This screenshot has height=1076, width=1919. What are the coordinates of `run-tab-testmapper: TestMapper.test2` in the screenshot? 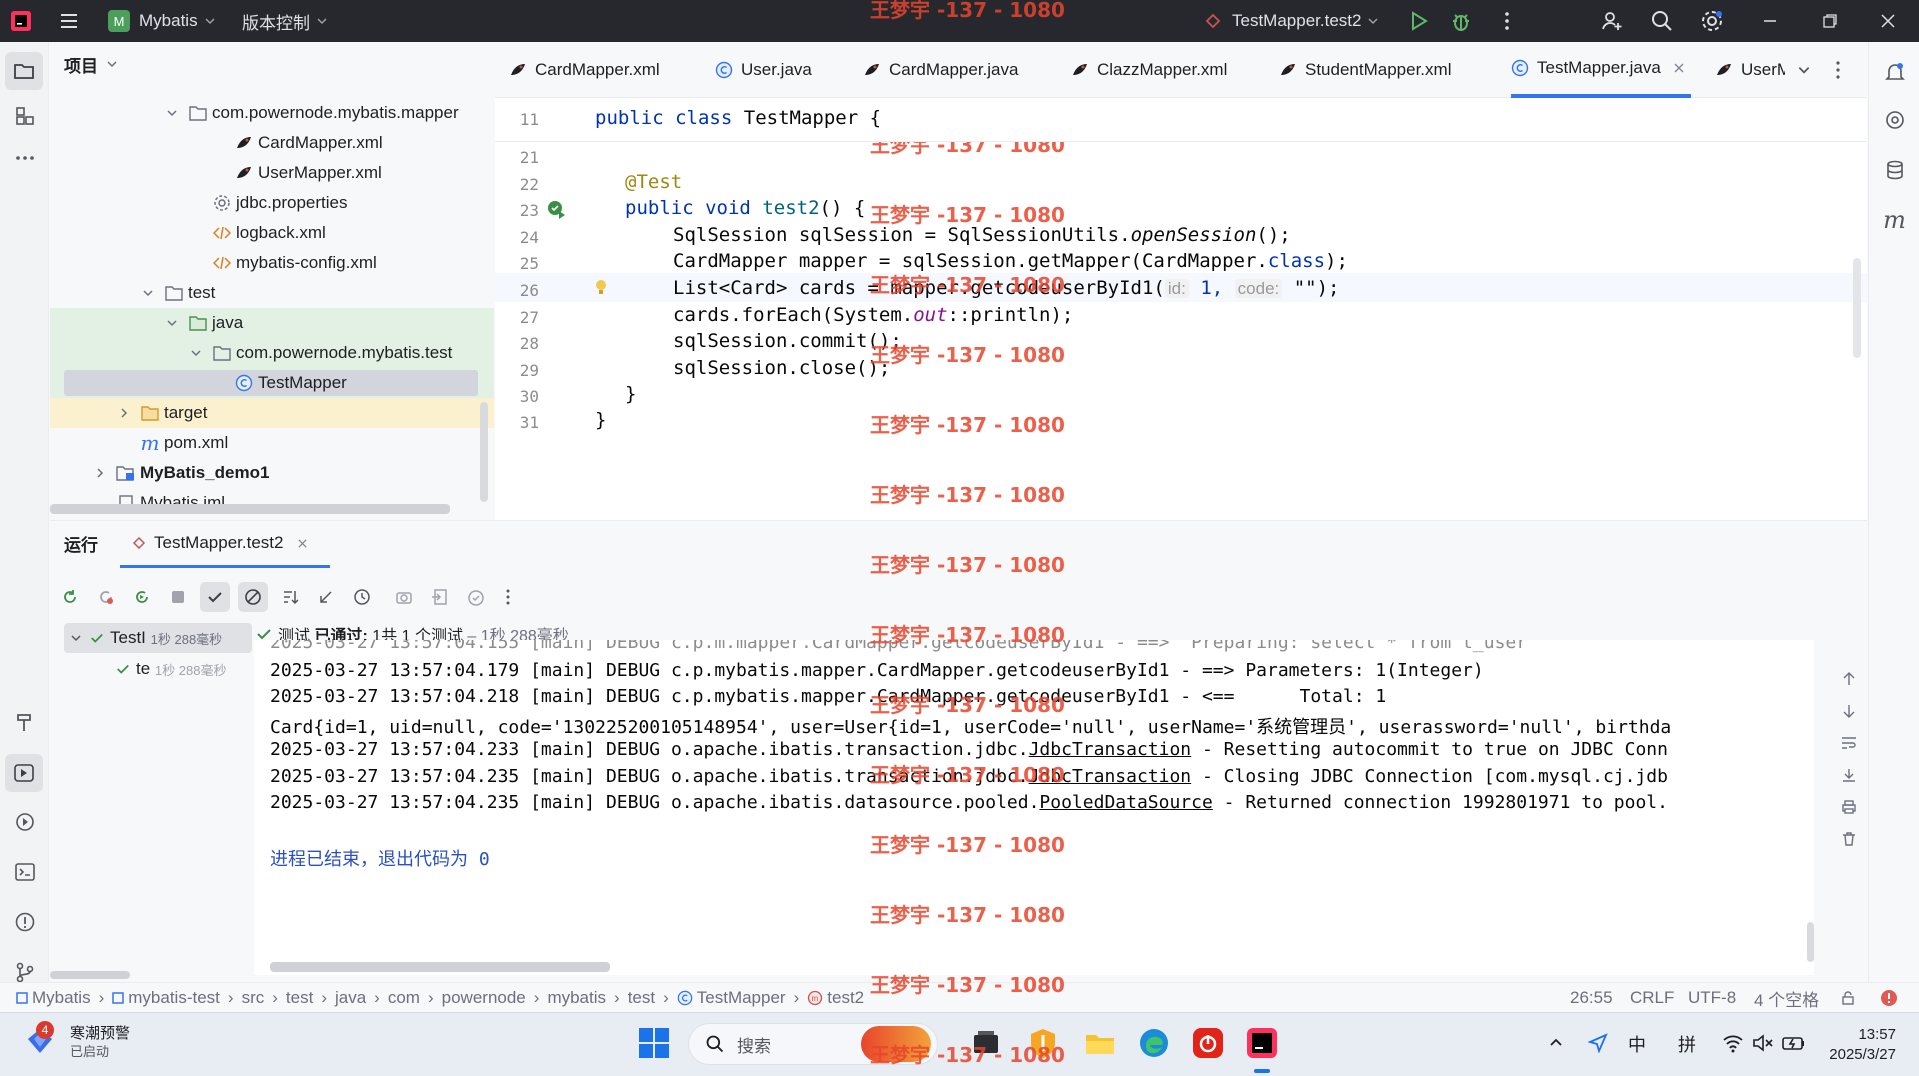 It's located at (225, 544).